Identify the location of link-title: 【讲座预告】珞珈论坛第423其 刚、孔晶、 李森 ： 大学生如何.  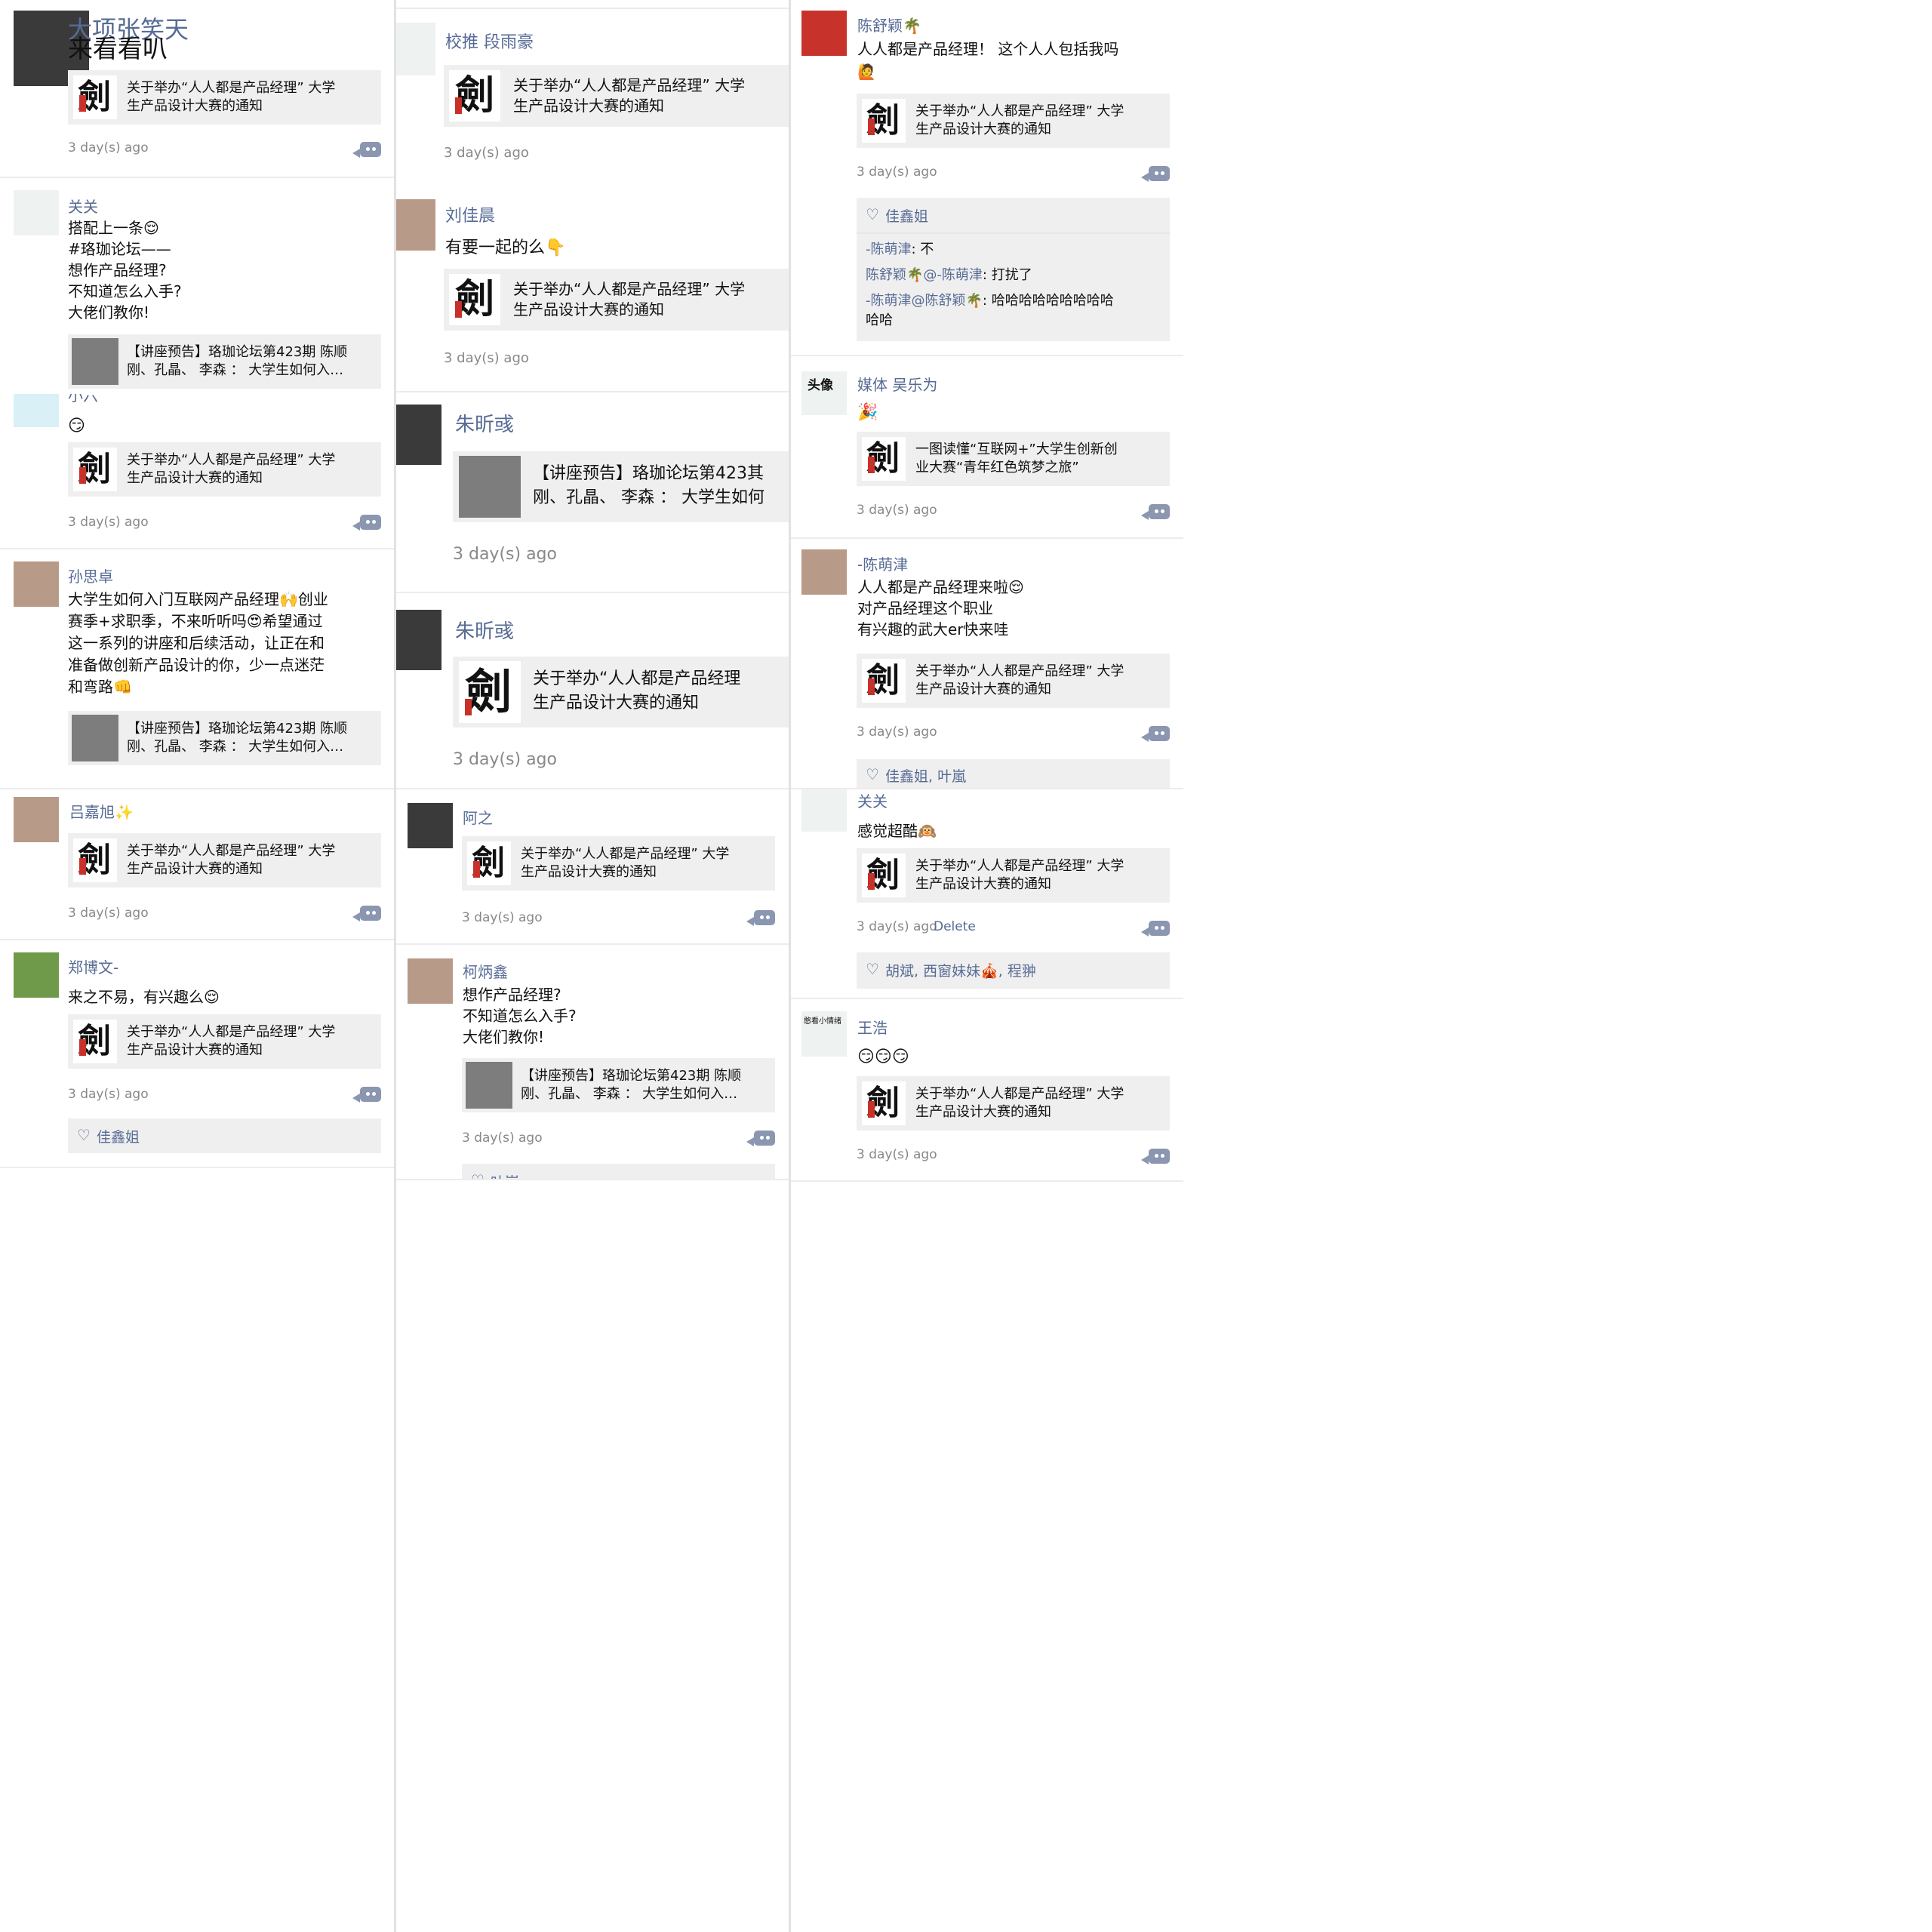
(648, 485).